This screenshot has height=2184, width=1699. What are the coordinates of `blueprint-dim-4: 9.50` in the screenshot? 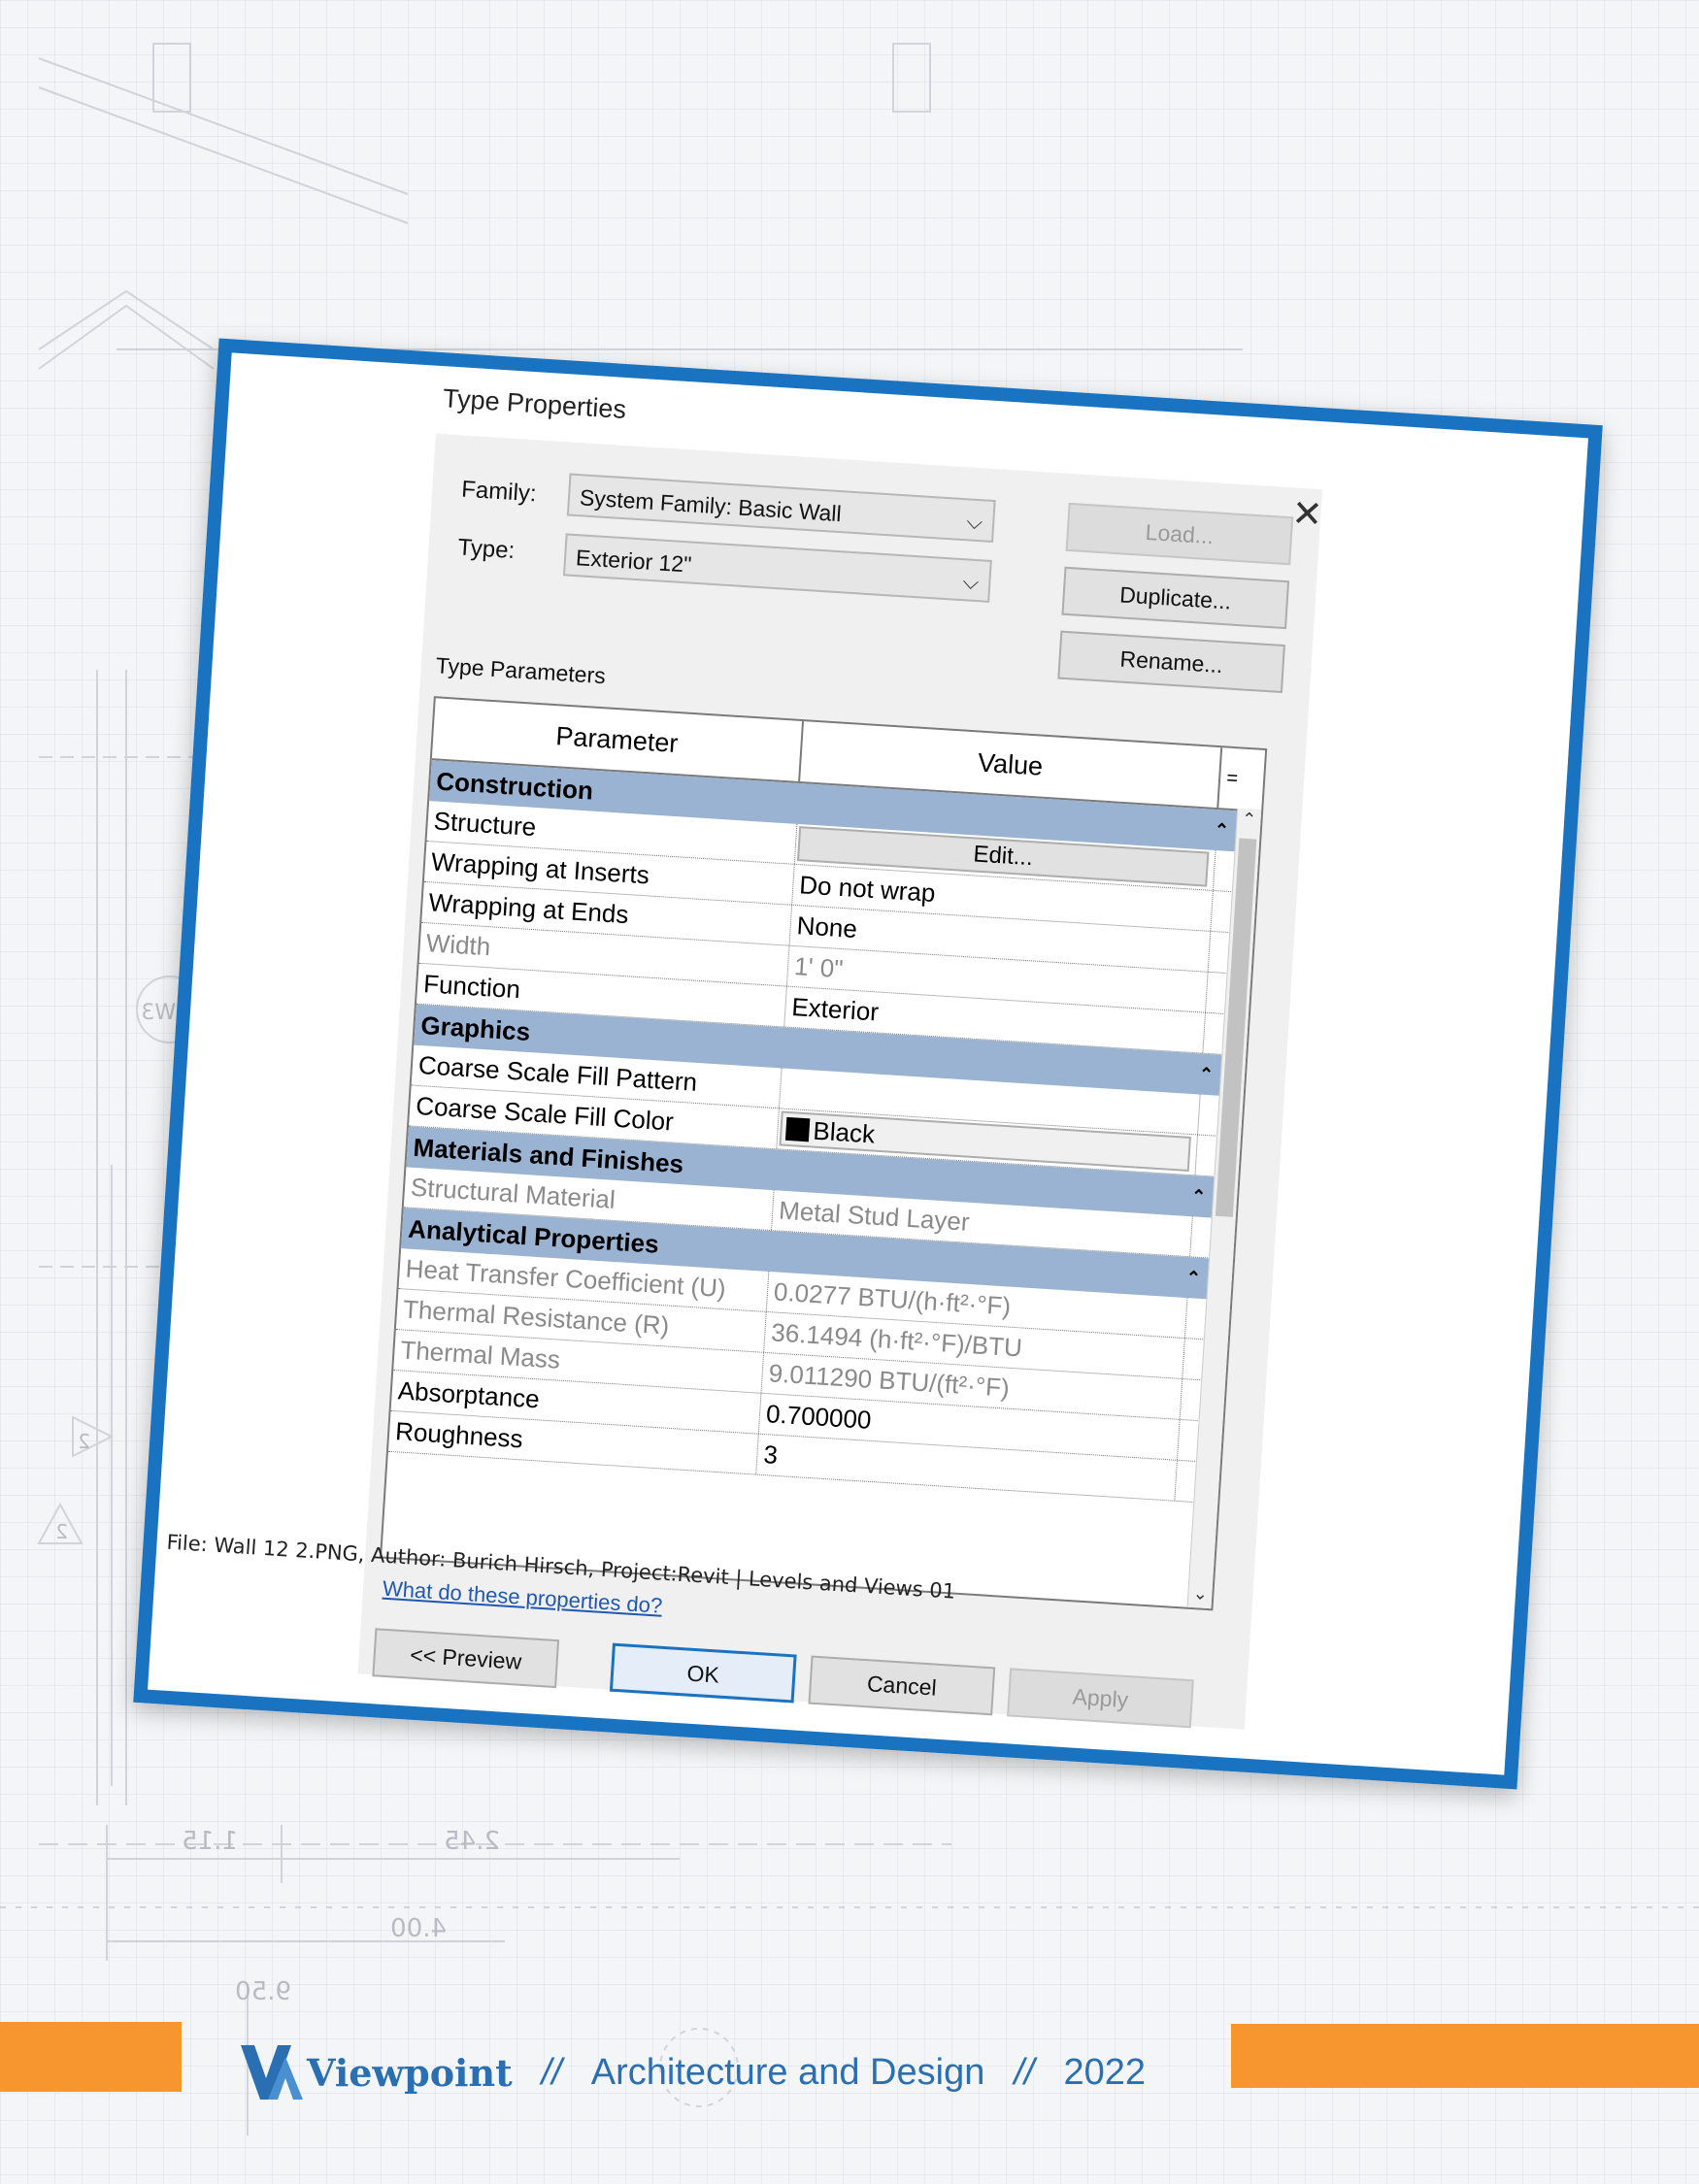 It's located at (263, 1991).